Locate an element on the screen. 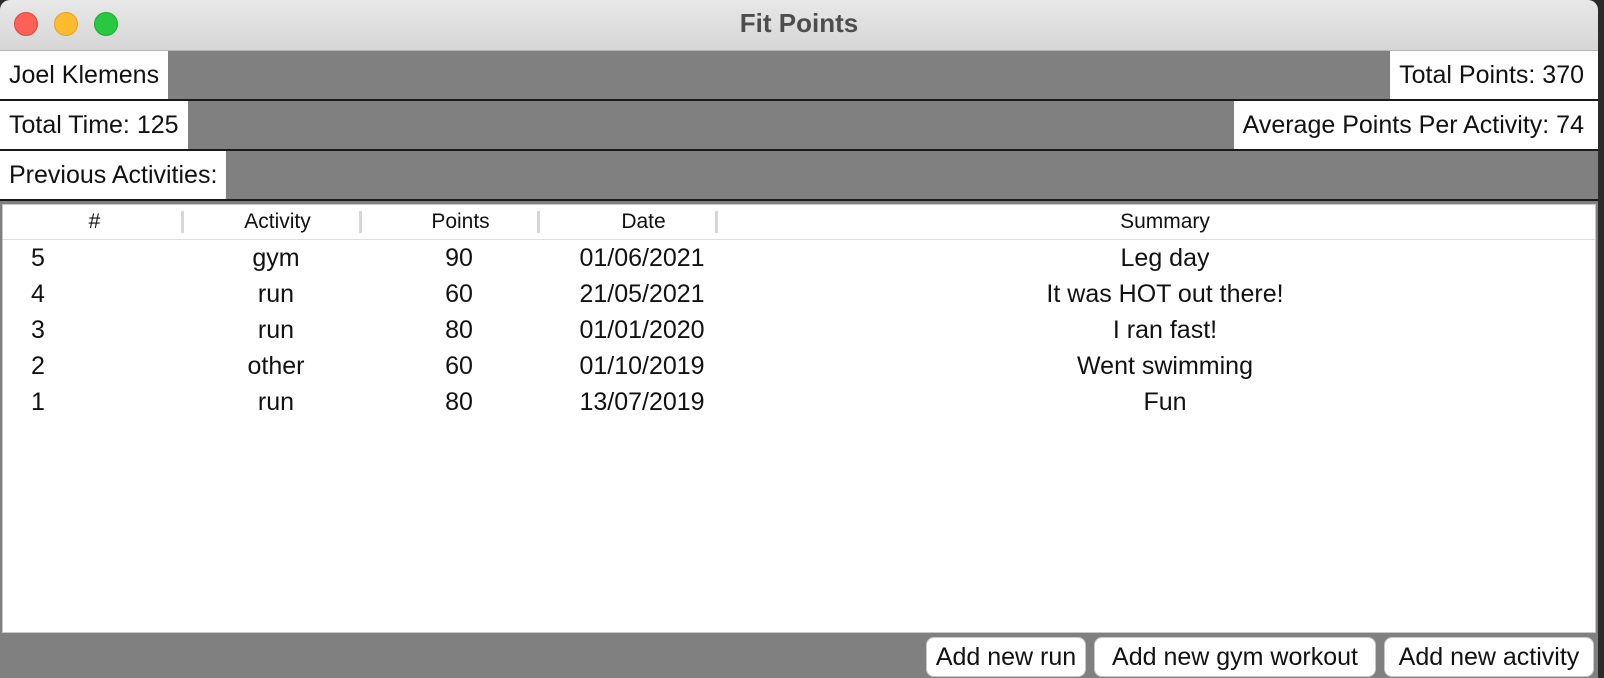  background-window-edge is located at coordinates (1601, 339).